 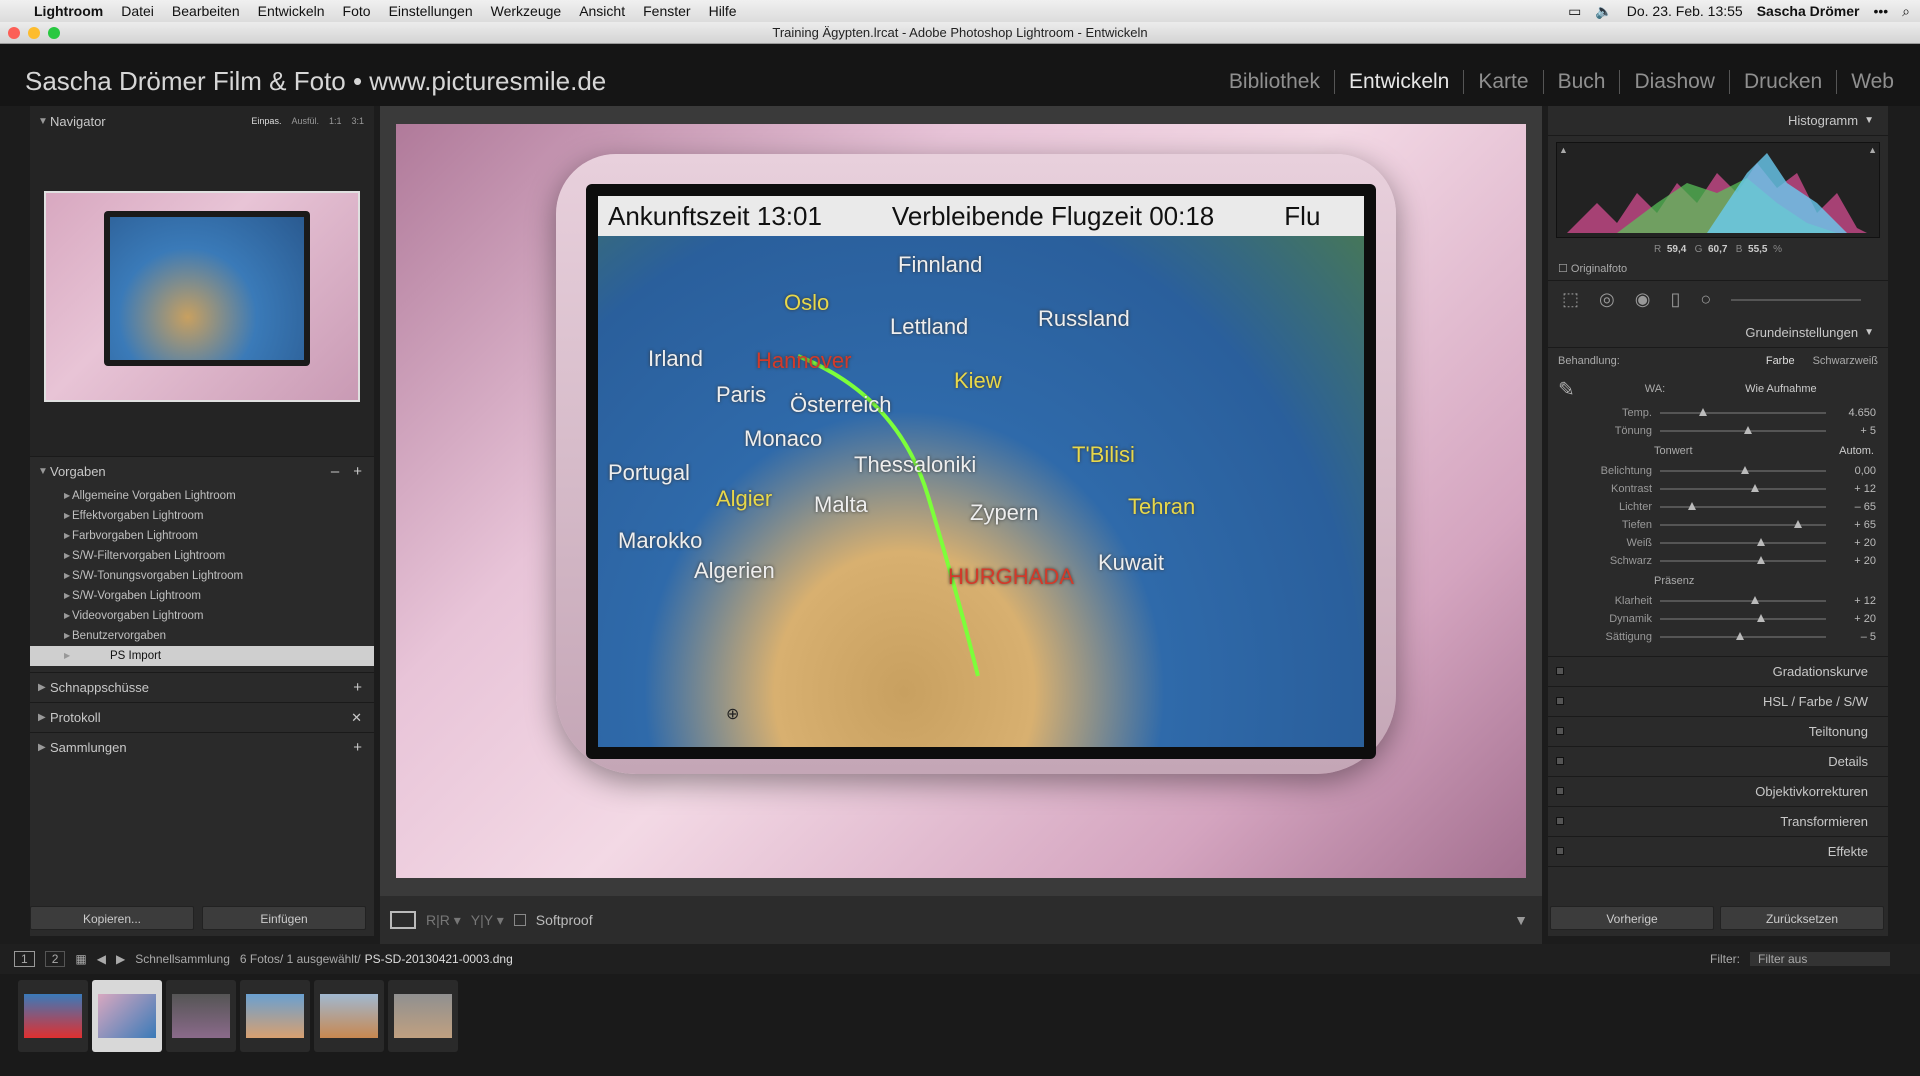 What do you see at coordinates (1674, 82) in the screenshot?
I see `module-diashow: Diashow` at bounding box center [1674, 82].